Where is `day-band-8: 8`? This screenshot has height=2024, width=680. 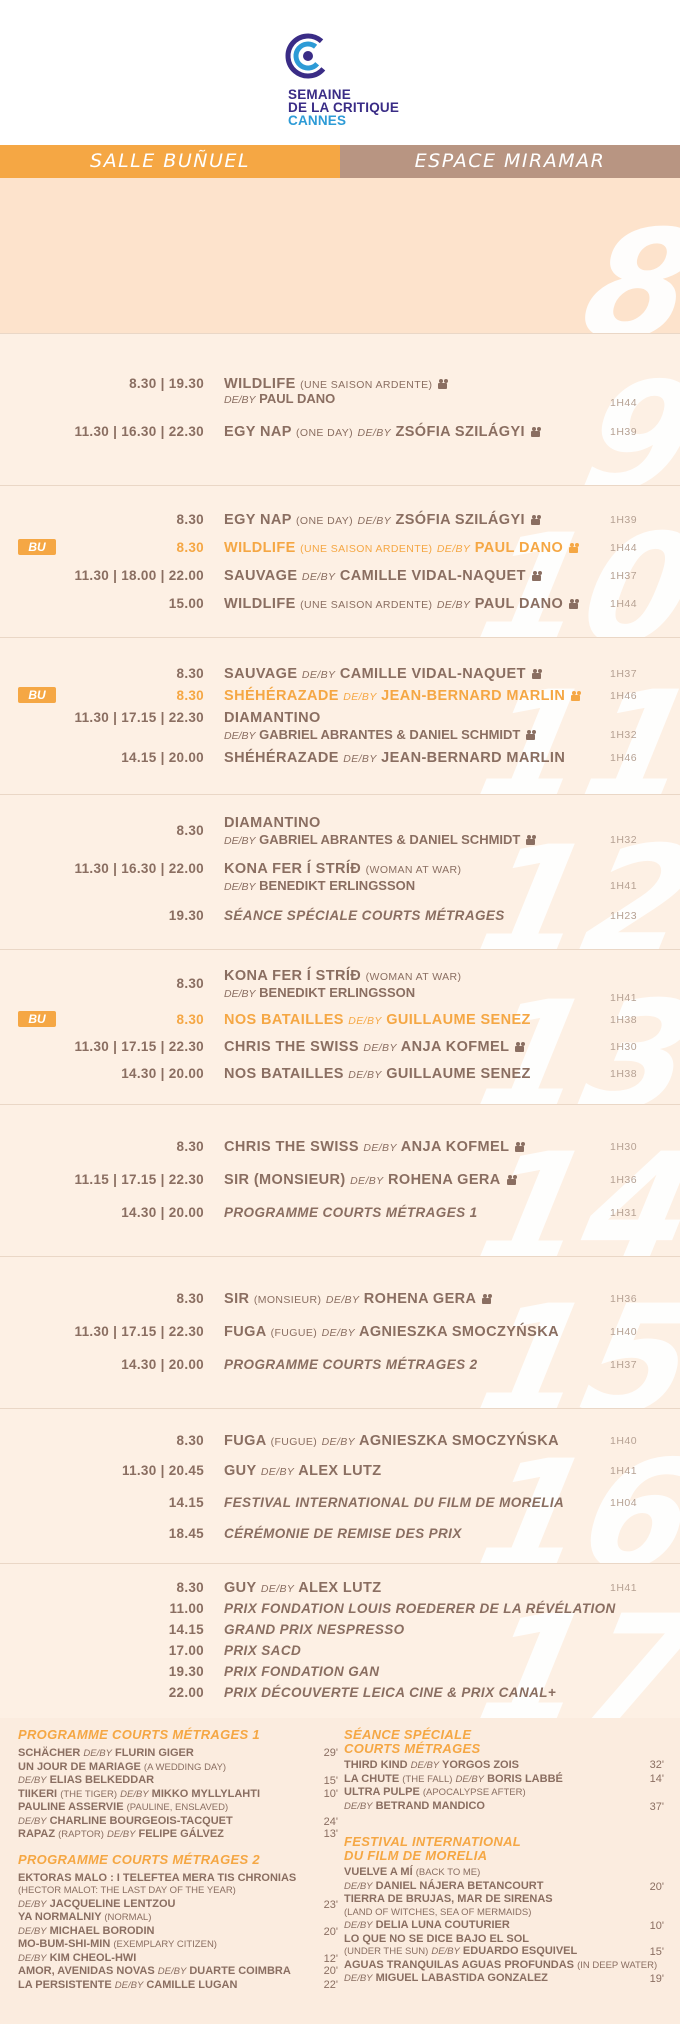
day-band-8: 8 is located at coordinates (340, 255).